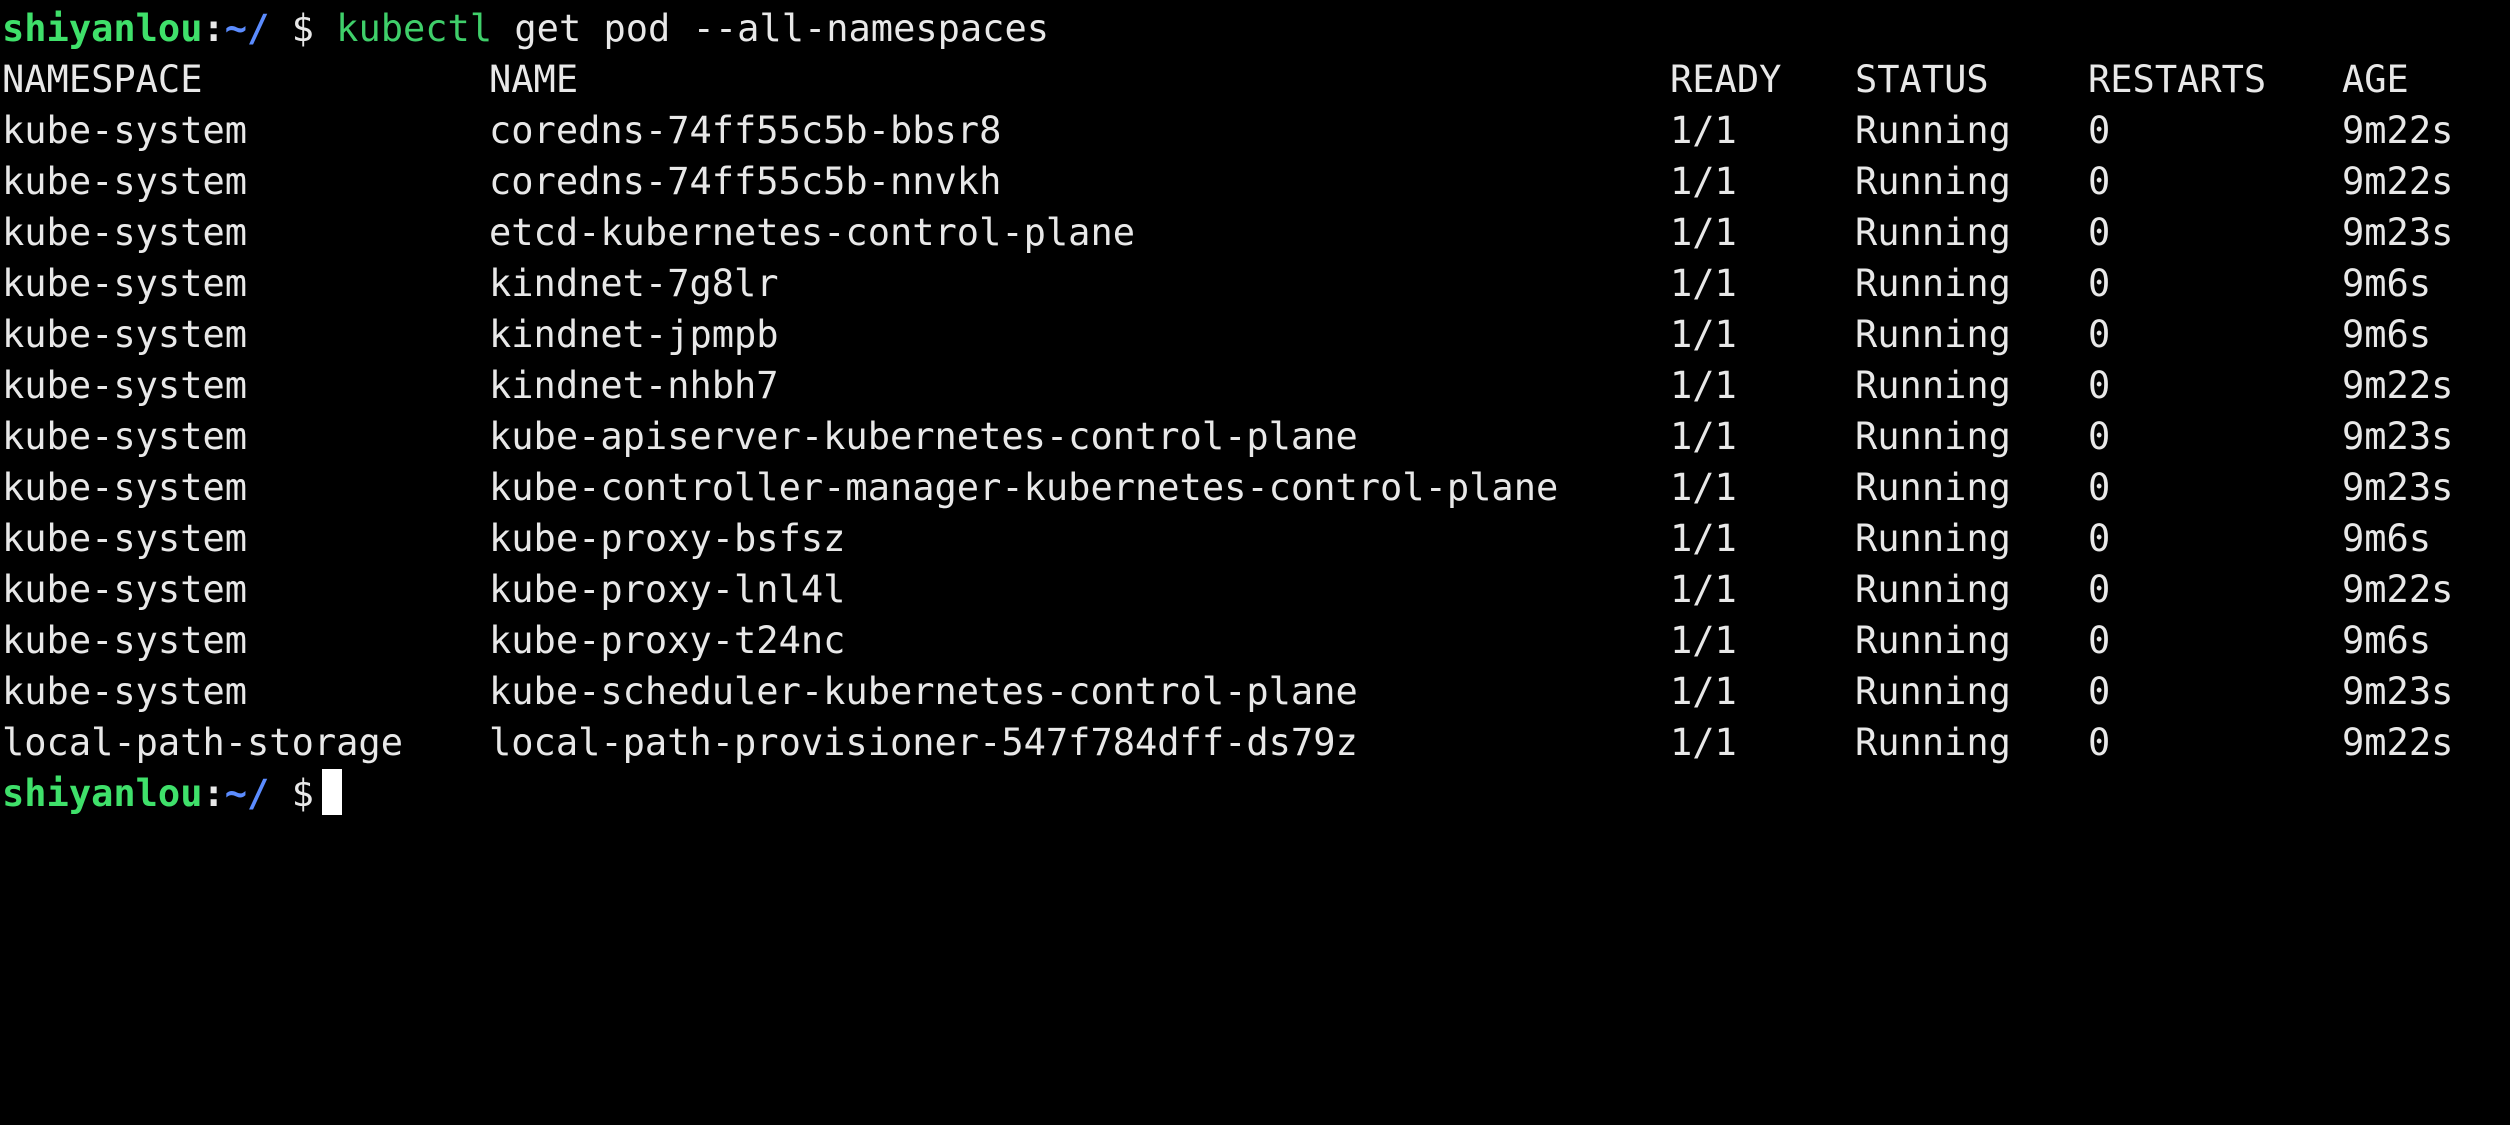  I want to click on header-name: NAME, so click(534, 79).